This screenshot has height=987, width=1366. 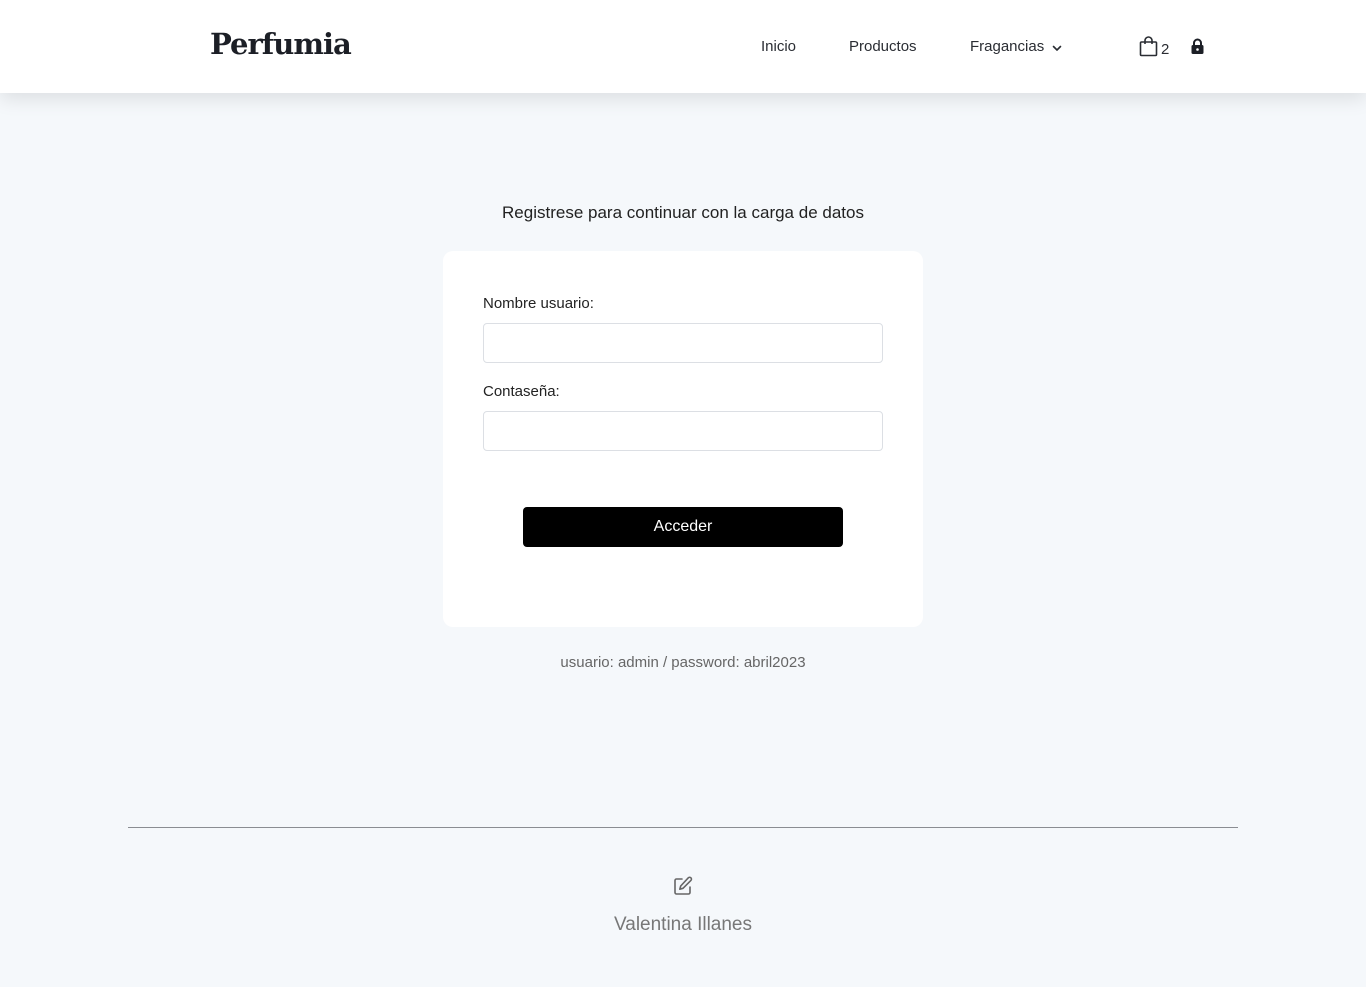 What do you see at coordinates (778, 46) in the screenshot?
I see `nav-link-inicio: Inicio` at bounding box center [778, 46].